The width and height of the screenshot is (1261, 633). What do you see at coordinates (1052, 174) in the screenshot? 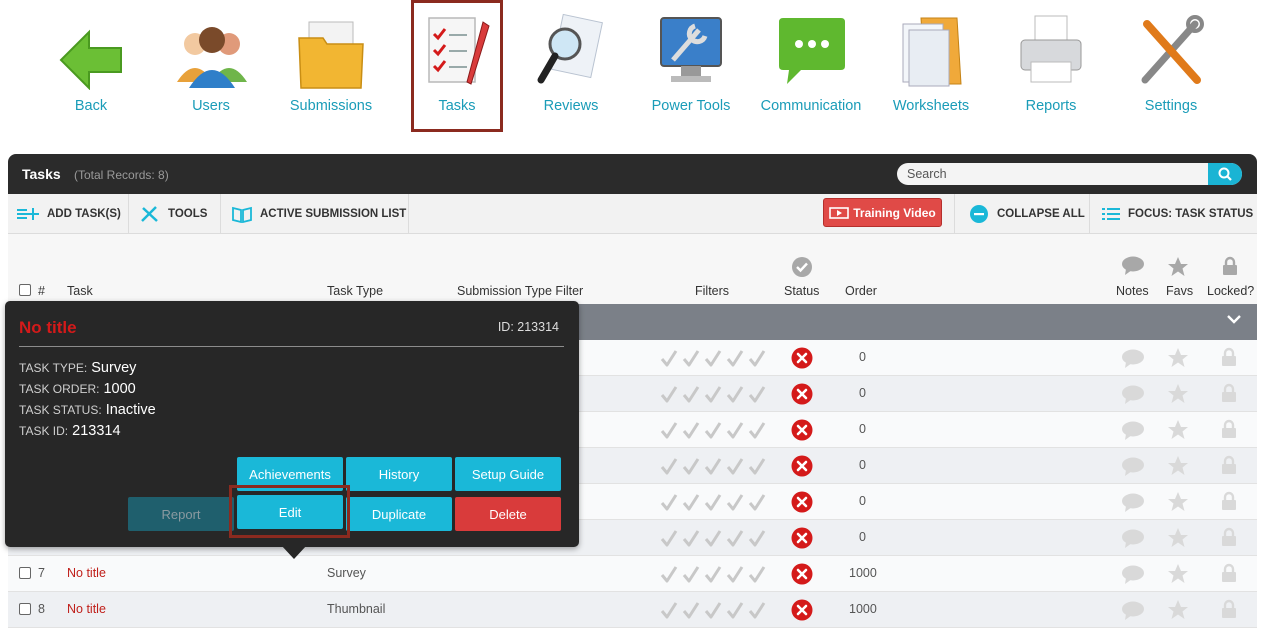
I see `search-input` at bounding box center [1052, 174].